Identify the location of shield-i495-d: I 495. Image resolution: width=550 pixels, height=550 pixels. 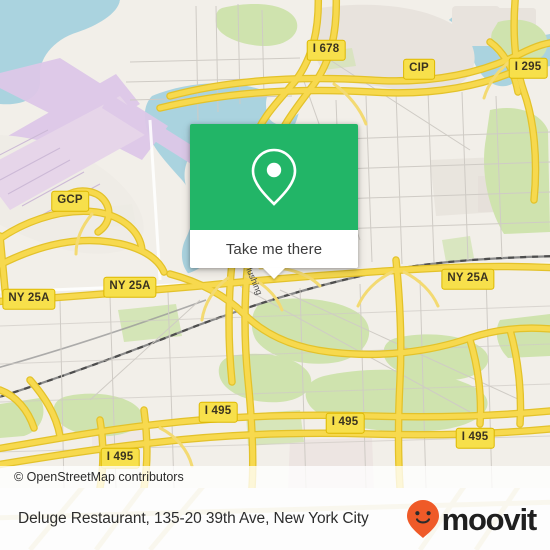
(475, 438).